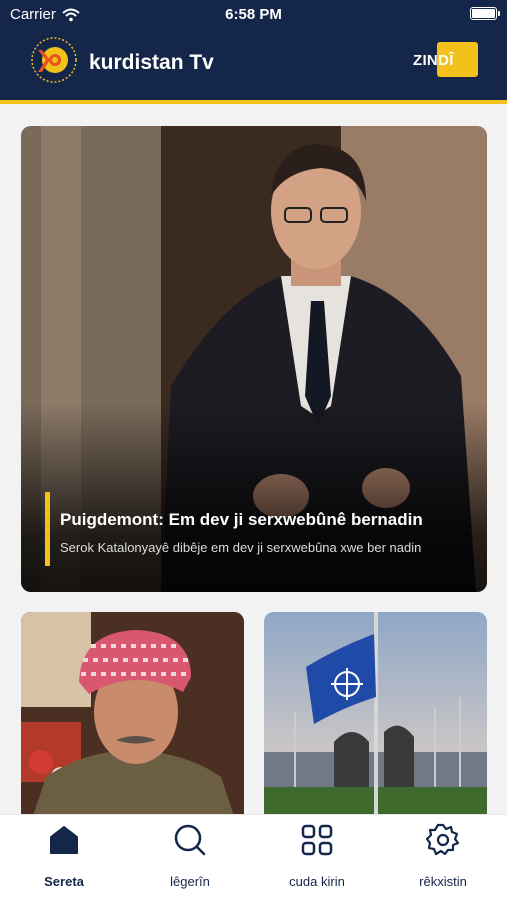 The height and width of the screenshot is (900, 507). I want to click on headline-accent-bar, so click(47, 529).